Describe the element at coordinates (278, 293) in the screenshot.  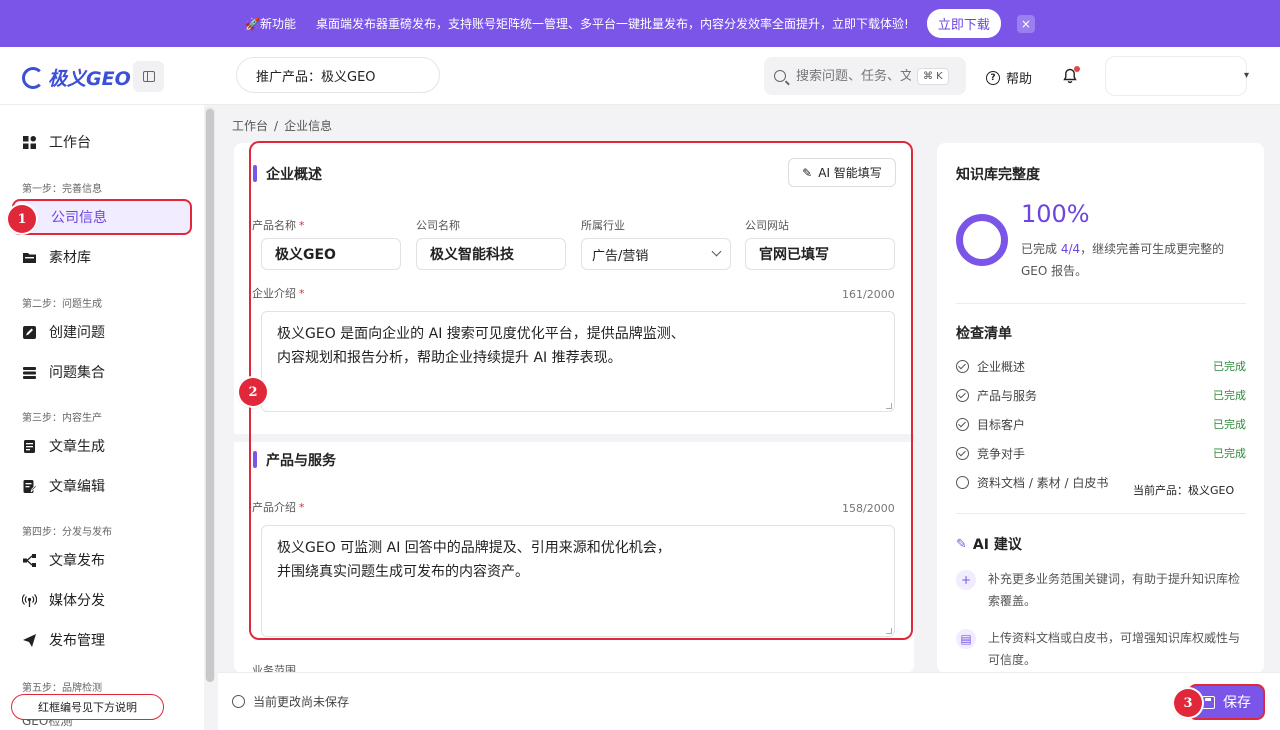
I see `intro-label: 企业介绍 *` at that location.